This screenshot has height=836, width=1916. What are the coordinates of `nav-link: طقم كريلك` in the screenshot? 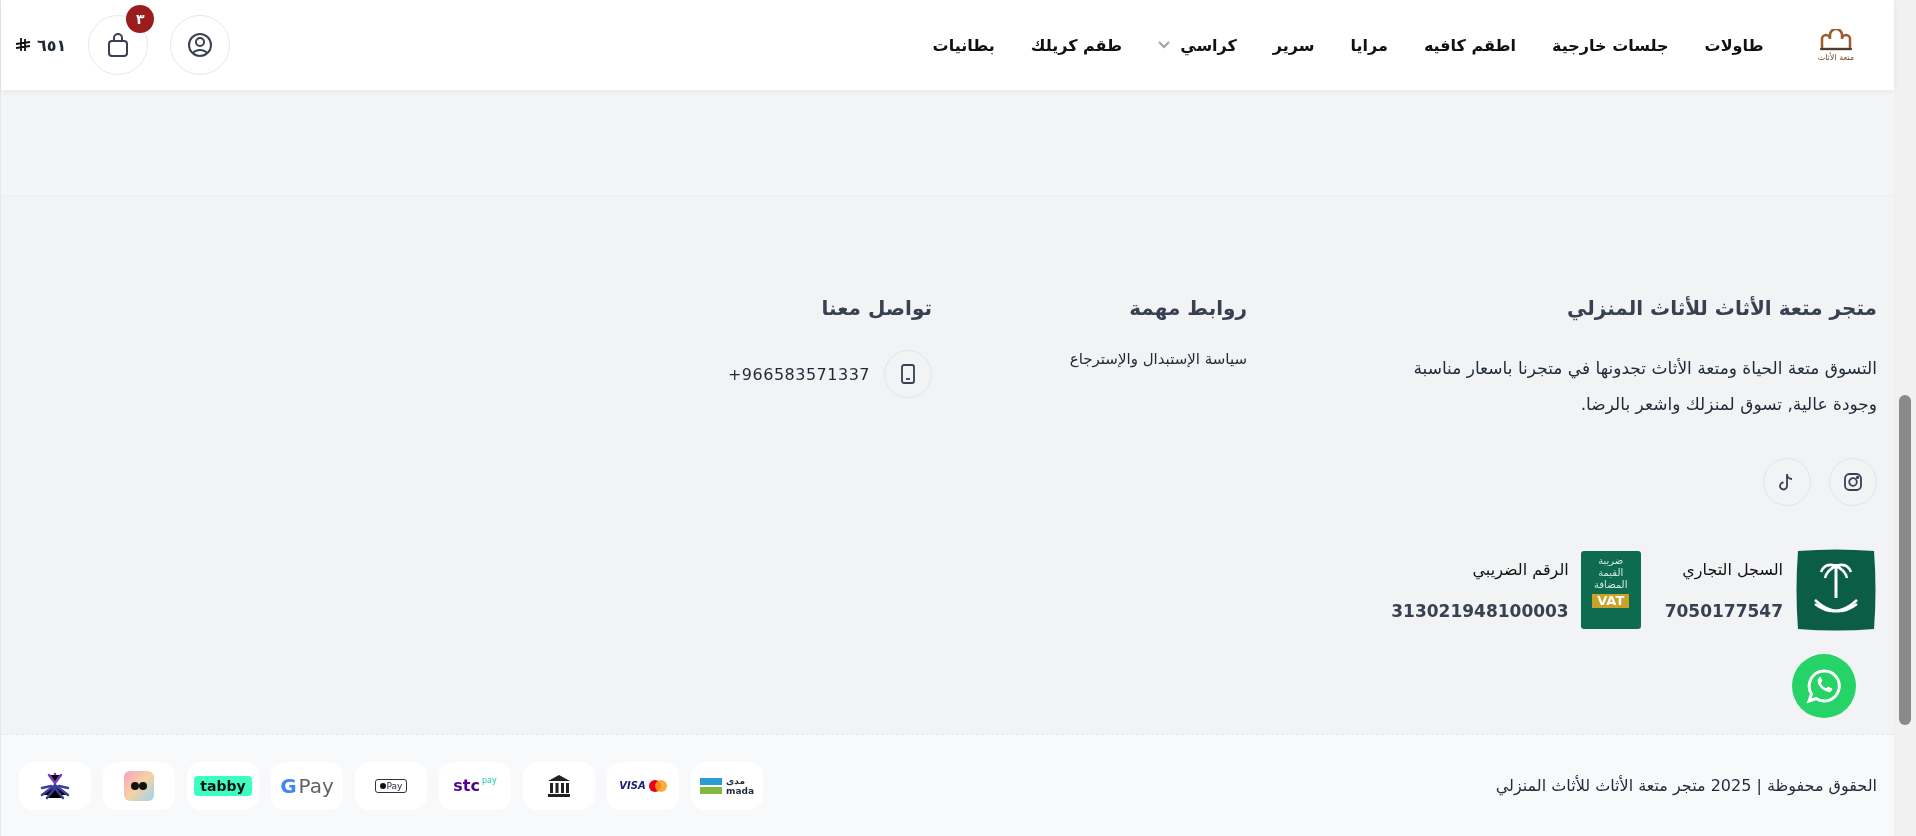 It's located at (1076, 45).